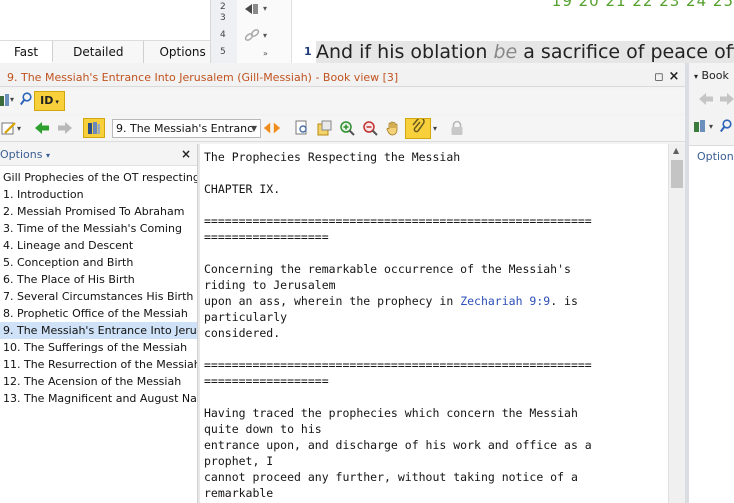 Image resolution: width=734 pixels, height=503 pixels. I want to click on line-number: 4, so click(223, 35).